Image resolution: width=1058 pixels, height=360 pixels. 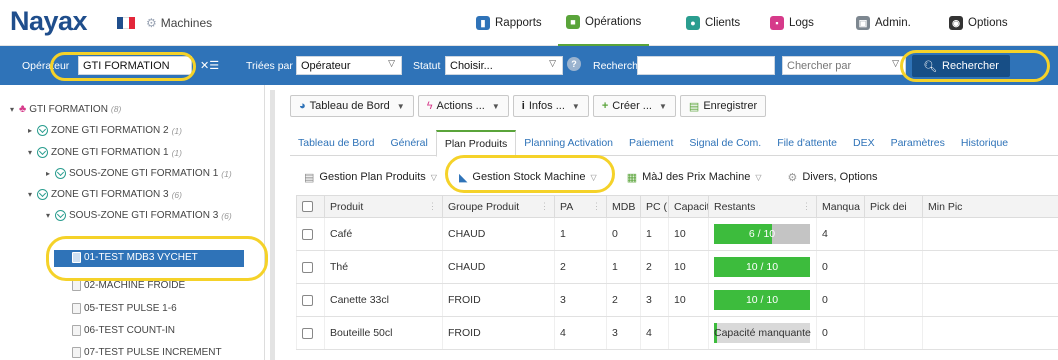 What do you see at coordinates (918, 143) in the screenshot?
I see `tab-parametres: Paramètres` at bounding box center [918, 143].